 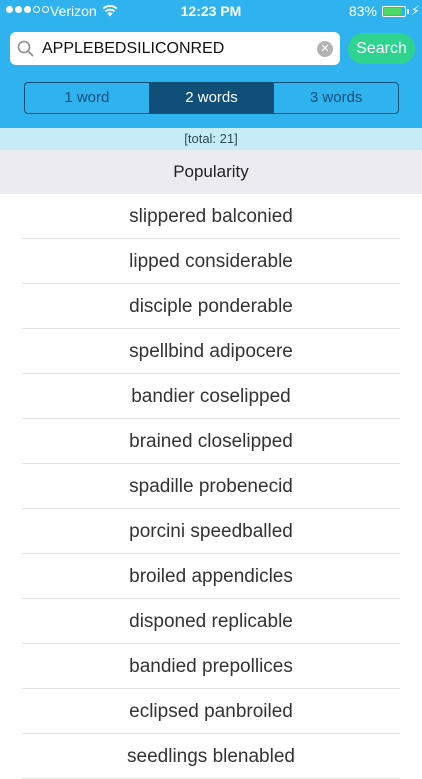 I want to click on result-item: broiled appendicles, so click(x=211, y=576).